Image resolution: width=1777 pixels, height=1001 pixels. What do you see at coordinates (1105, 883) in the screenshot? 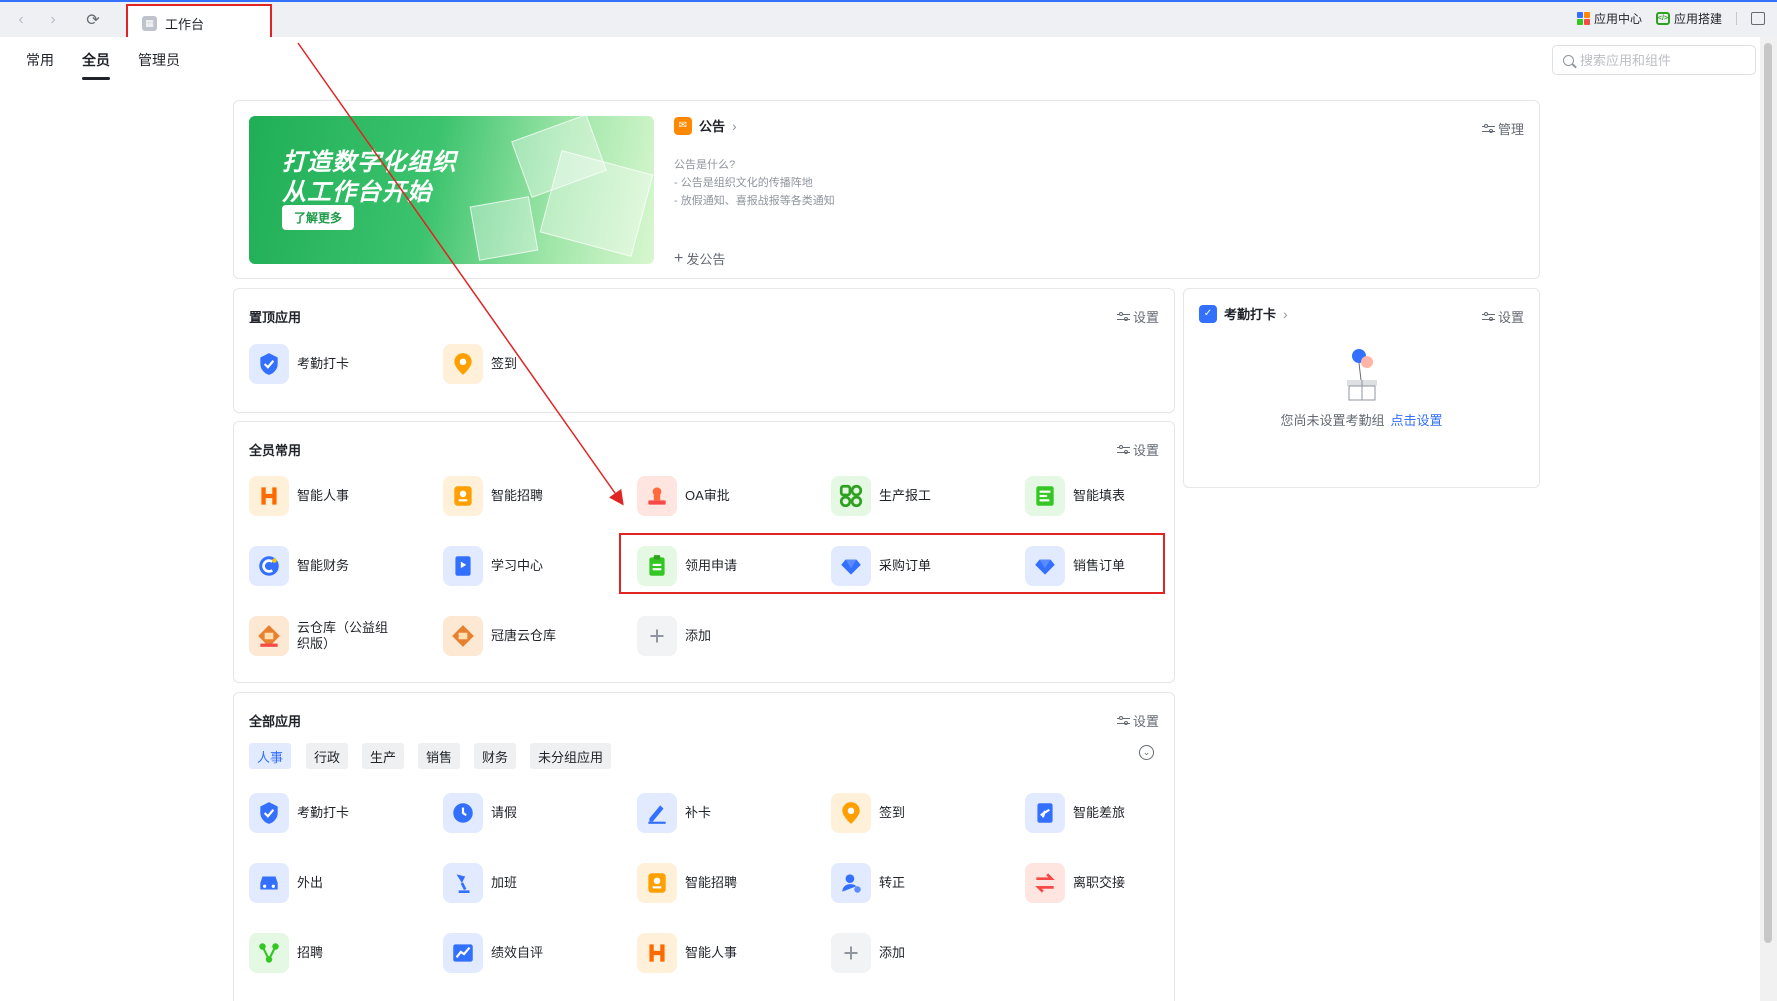
I see `app-resignation-handover: 离职交接` at bounding box center [1105, 883].